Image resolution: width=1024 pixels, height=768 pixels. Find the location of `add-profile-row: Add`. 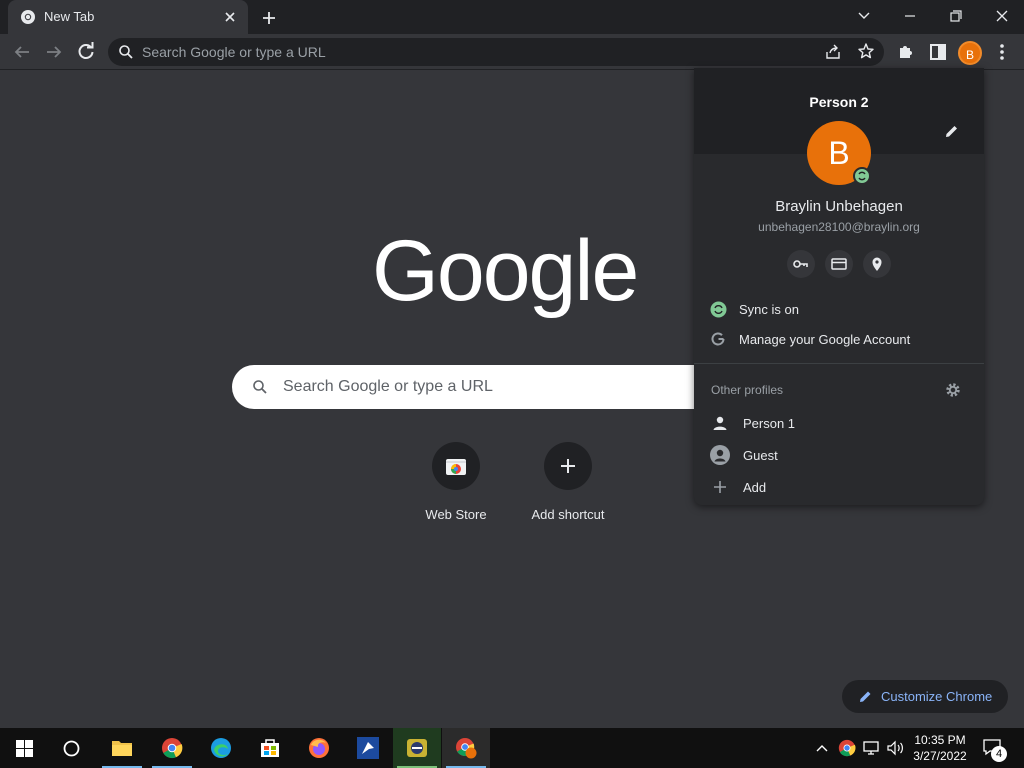

add-profile-row: Add is located at coordinates (839, 487).